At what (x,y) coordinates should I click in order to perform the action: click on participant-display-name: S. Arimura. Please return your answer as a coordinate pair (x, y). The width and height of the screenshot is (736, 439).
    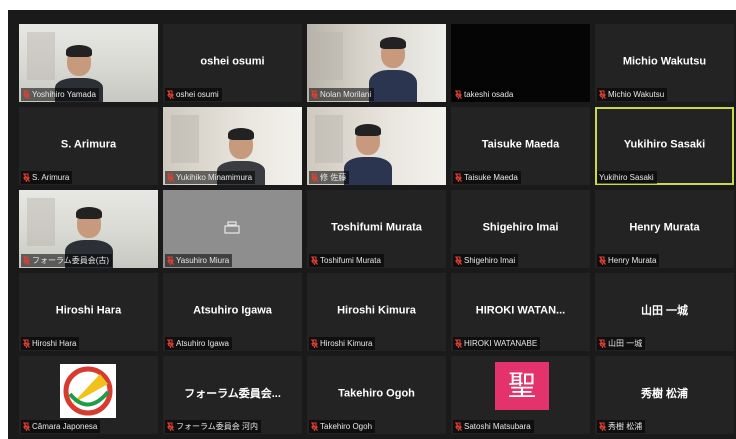
    Looking at the image, I should click on (88, 144).